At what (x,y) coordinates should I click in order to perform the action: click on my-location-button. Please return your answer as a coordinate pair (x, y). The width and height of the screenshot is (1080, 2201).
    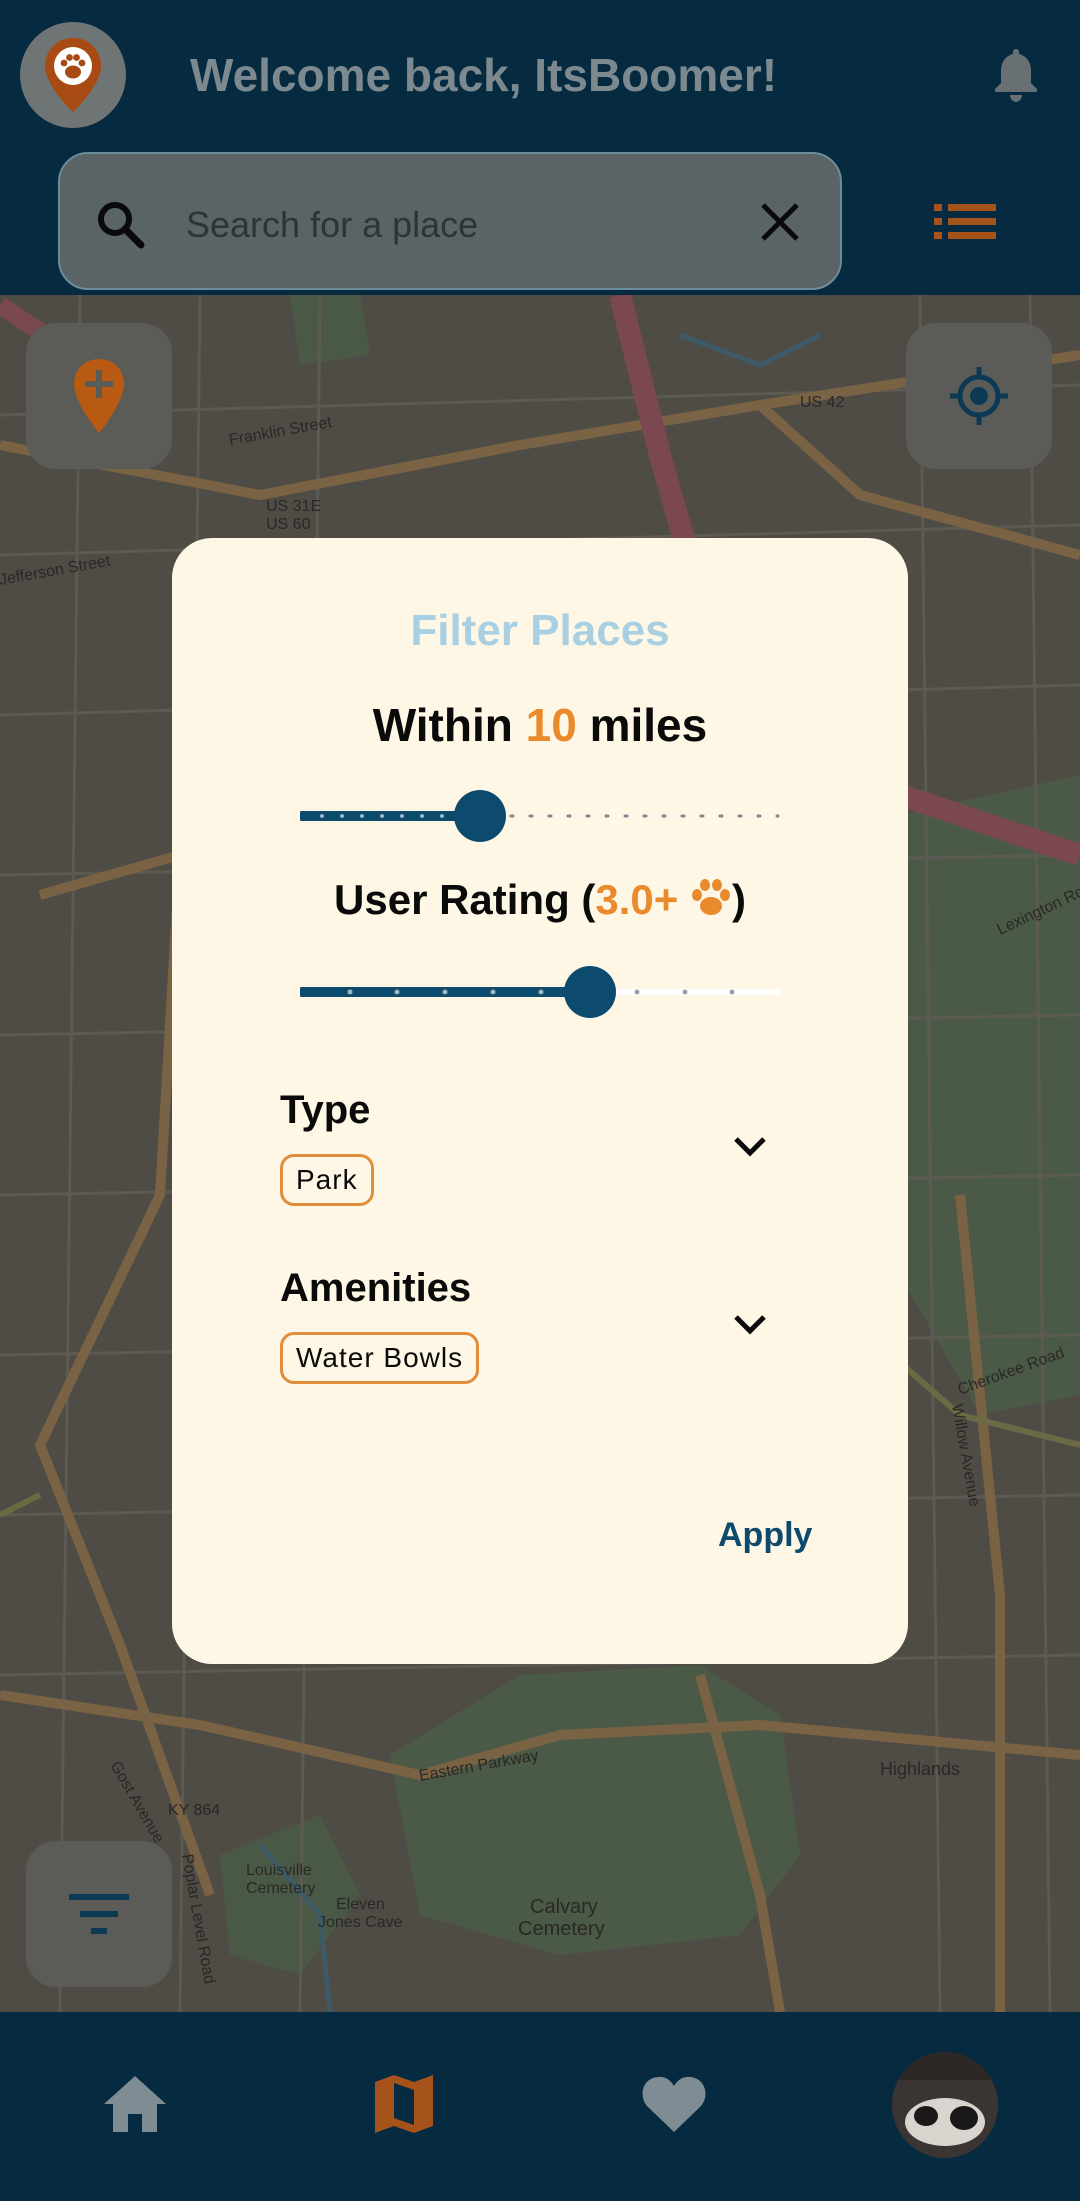
    Looking at the image, I should click on (979, 396).